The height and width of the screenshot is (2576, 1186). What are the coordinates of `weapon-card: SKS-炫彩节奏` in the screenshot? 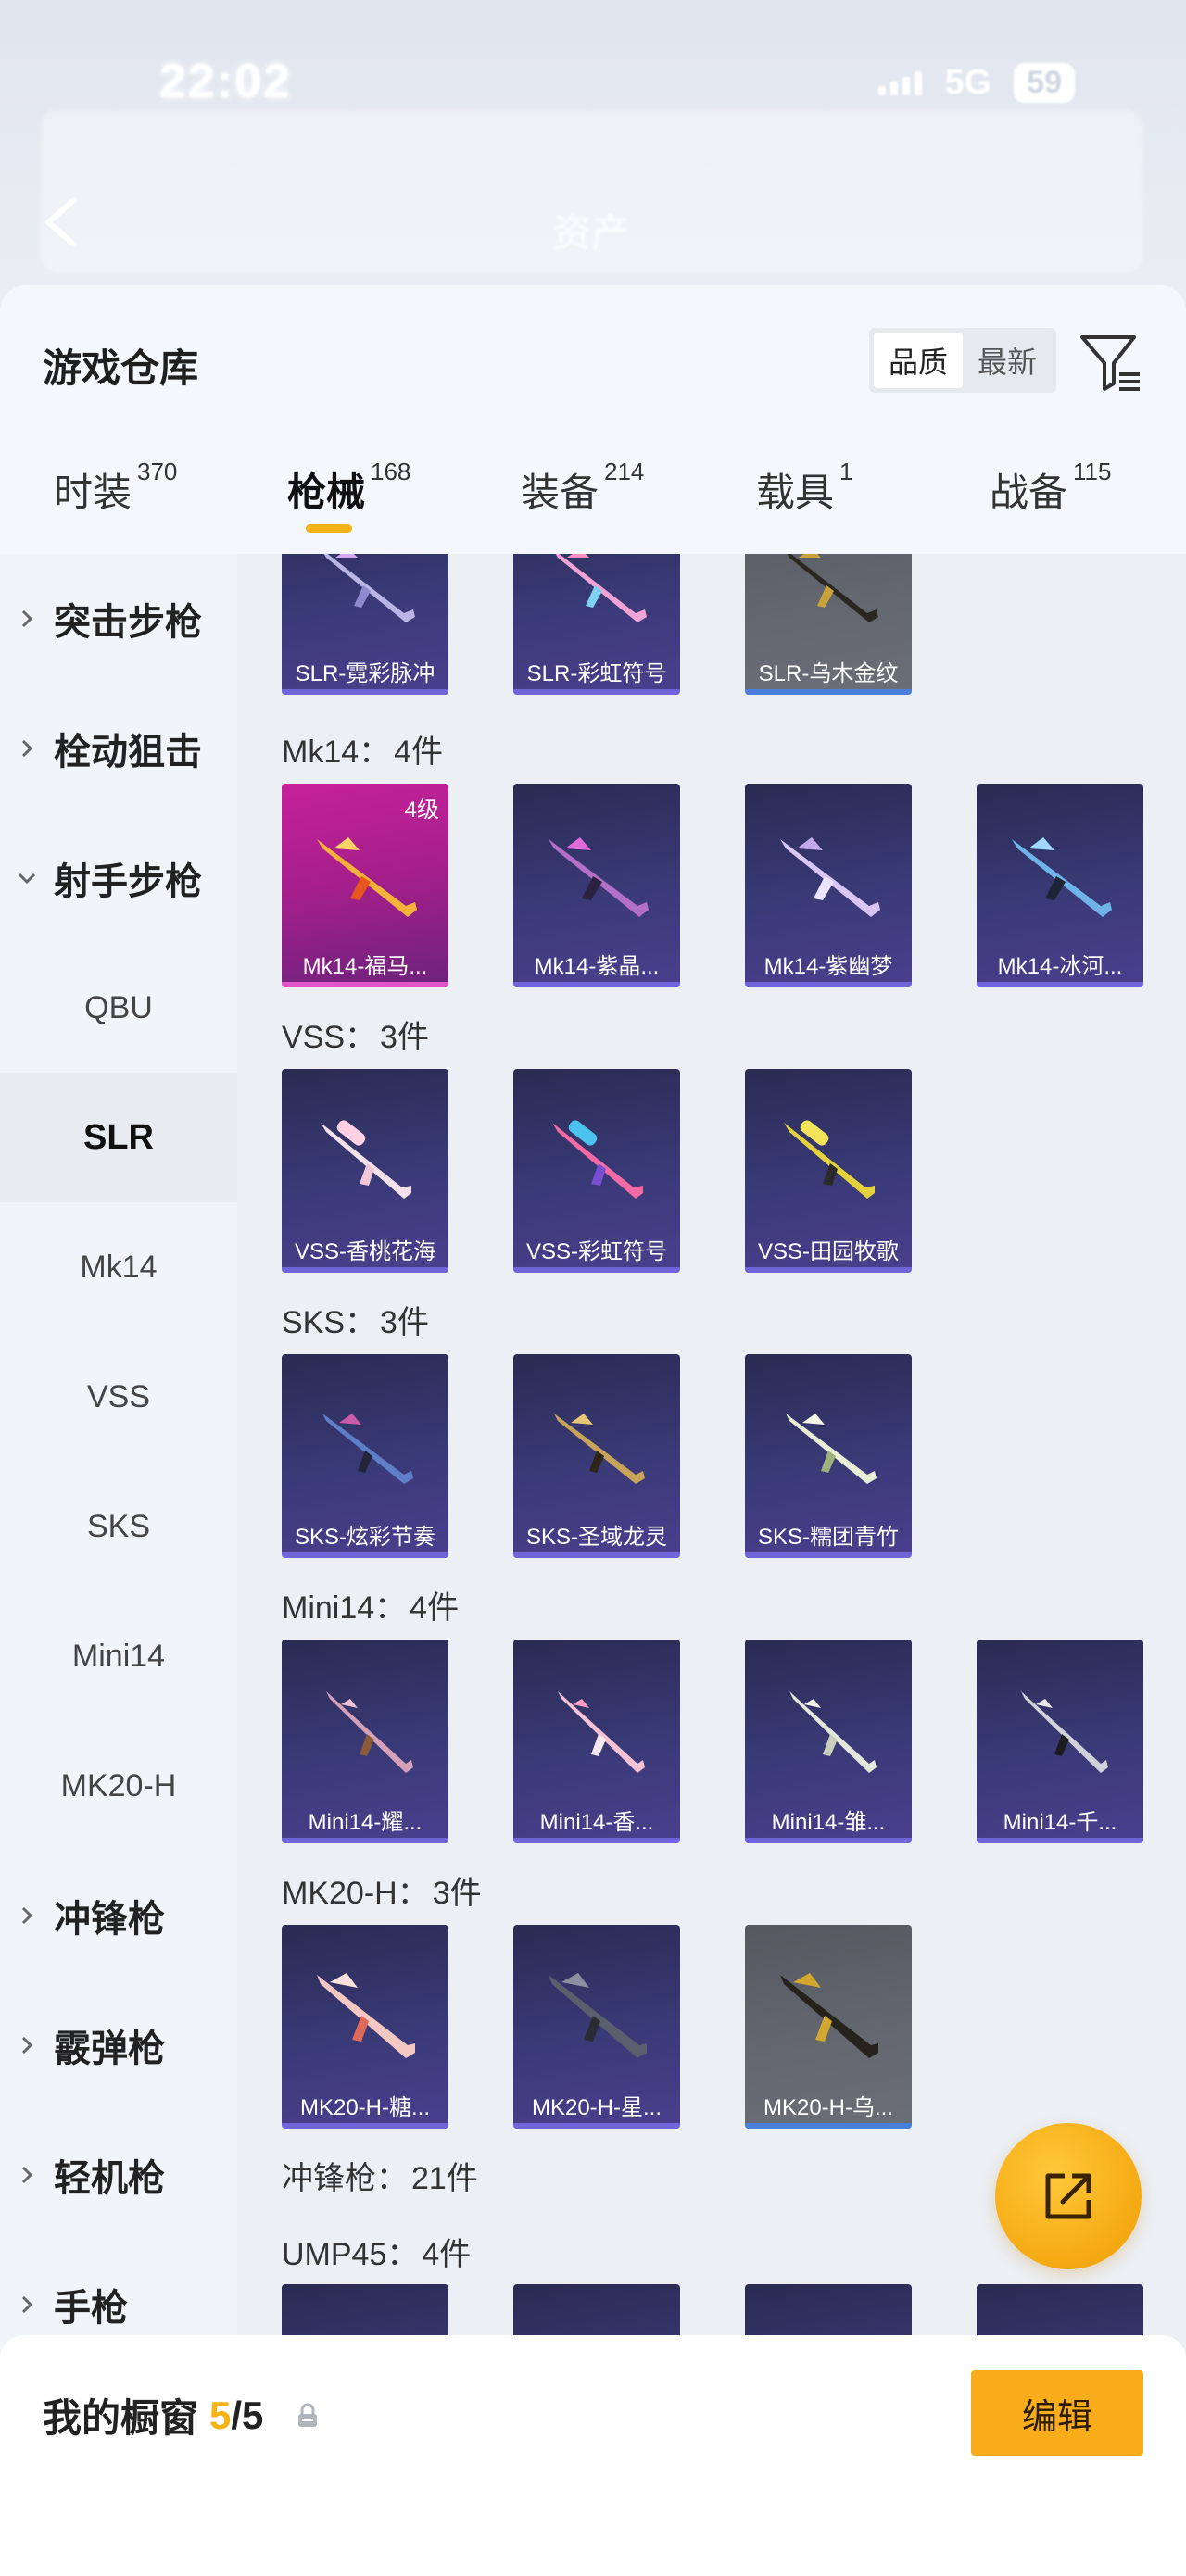 It's located at (365, 1456).